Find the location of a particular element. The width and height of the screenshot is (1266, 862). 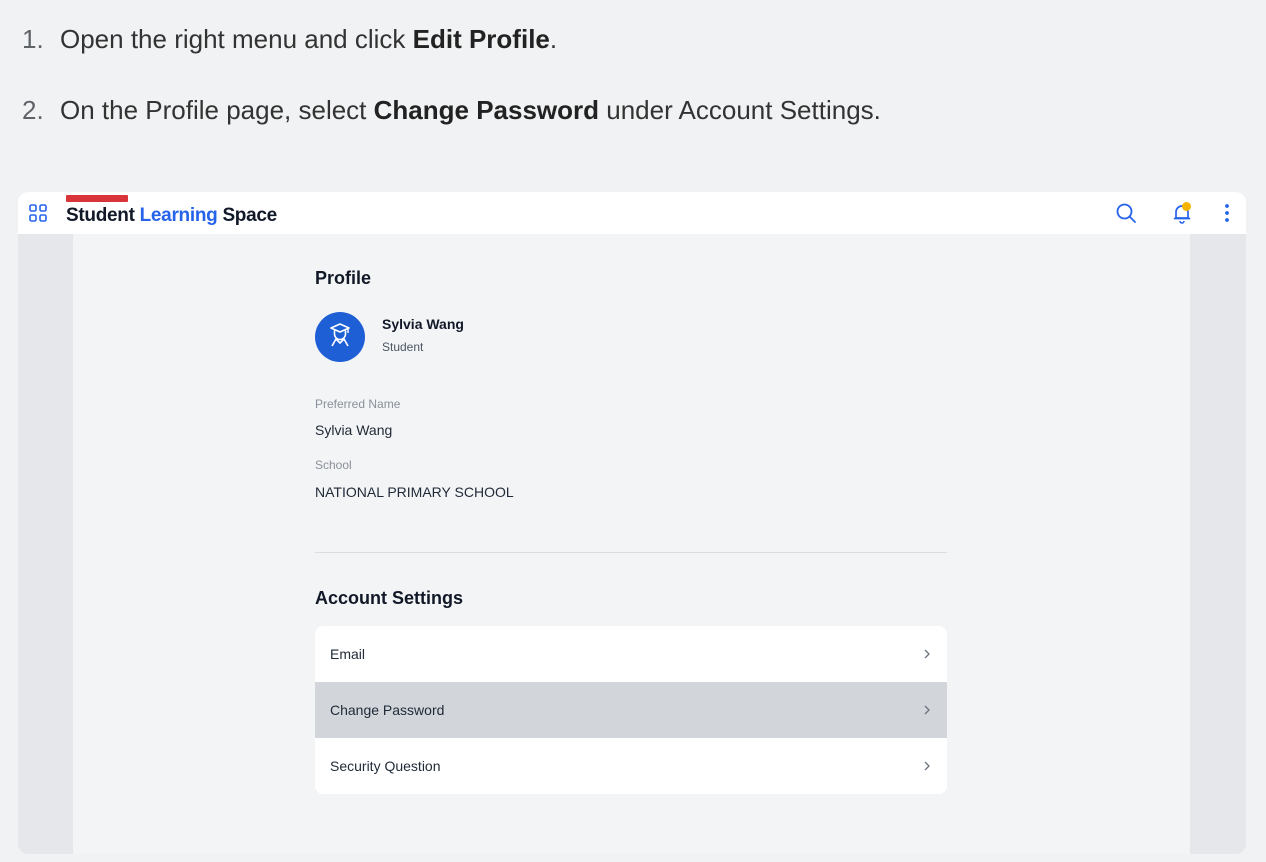

settings-item-email: Email is located at coordinates (631, 654).